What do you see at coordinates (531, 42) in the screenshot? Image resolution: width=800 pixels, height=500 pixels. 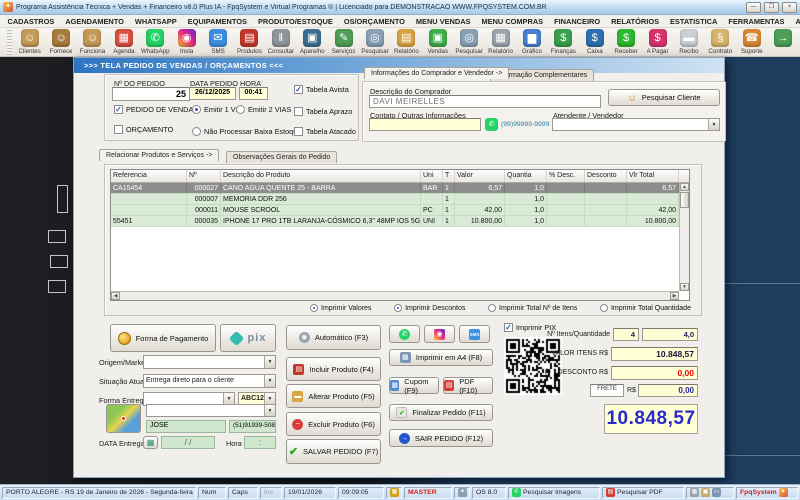 I see `toolbar-grafico: ▆ Gráfico` at bounding box center [531, 42].